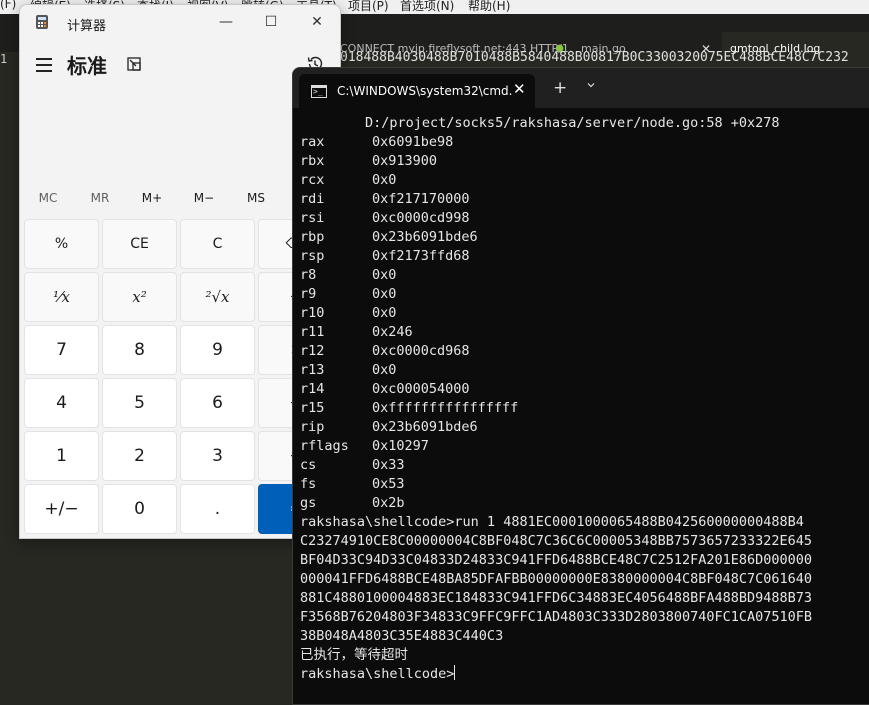 The height and width of the screenshot is (705, 869). What do you see at coordinates (388, 465) in the screenshot?
I see `register-value: 0x33` at bounding box center [388, 465].